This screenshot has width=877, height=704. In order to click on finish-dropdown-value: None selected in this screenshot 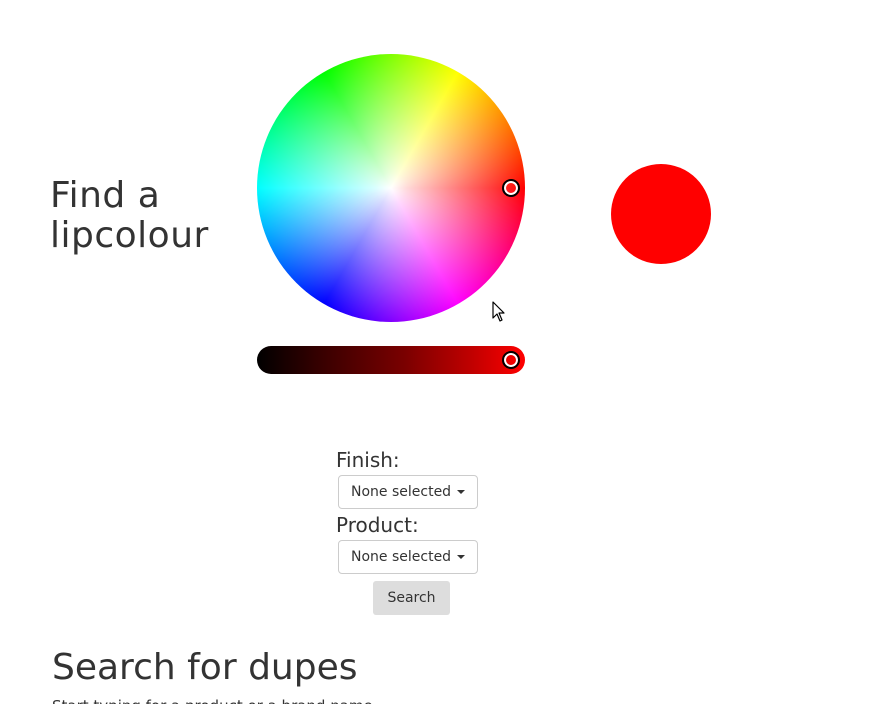, I will do `click(401, 492)`.